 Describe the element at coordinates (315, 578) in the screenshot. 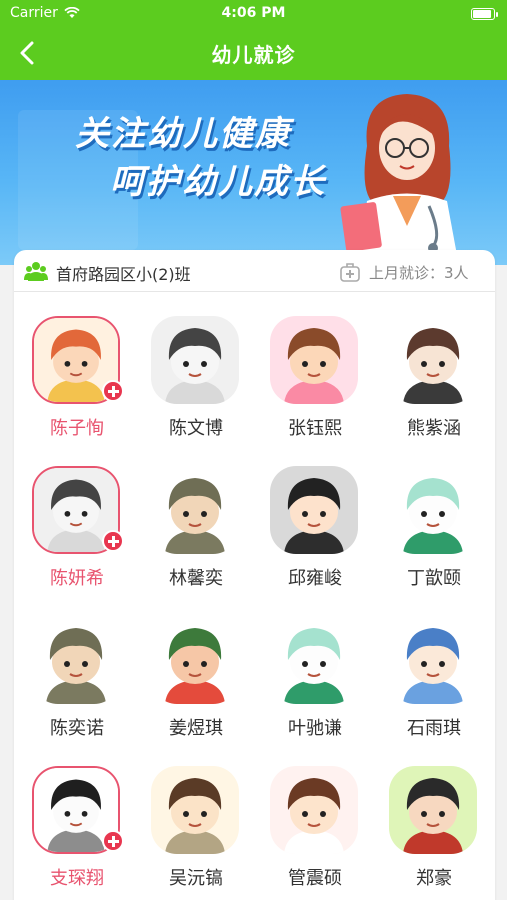

I see `child-name: 邱雍峻` at that location.